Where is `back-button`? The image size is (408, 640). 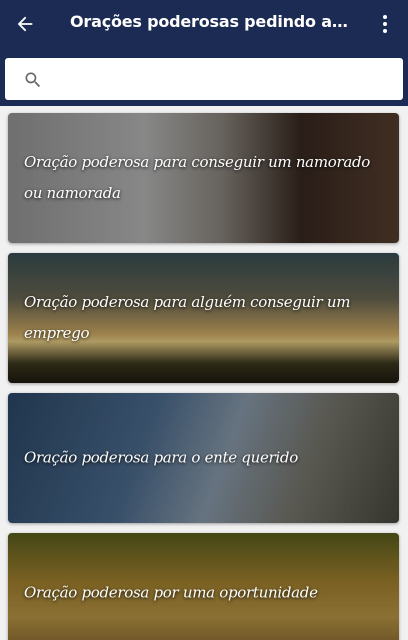
back-button is located at coordinates (25, 24).